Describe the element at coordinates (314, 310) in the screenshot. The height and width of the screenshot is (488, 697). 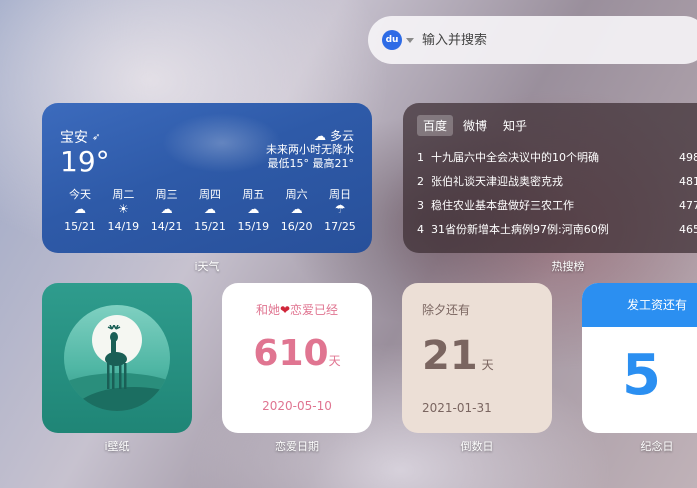
I see `love-title-right: 恋爱已经` at that location.